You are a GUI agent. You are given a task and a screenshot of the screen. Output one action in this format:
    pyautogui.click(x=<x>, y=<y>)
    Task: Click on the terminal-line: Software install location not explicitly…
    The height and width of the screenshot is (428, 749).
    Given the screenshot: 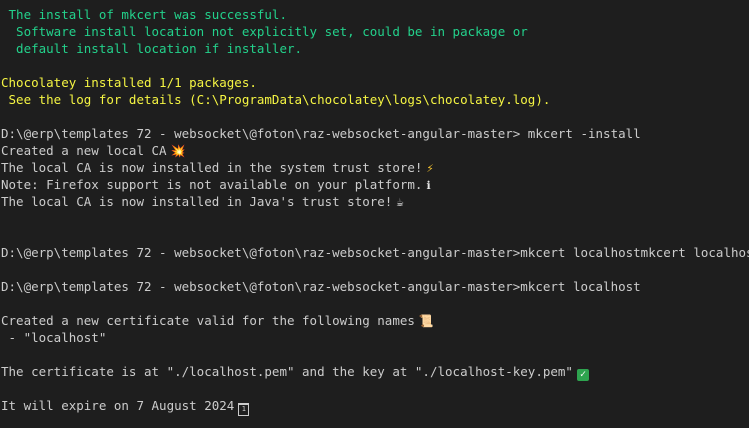 What is the action you would take?
    pyautogui.click(x=264, y=31)
    